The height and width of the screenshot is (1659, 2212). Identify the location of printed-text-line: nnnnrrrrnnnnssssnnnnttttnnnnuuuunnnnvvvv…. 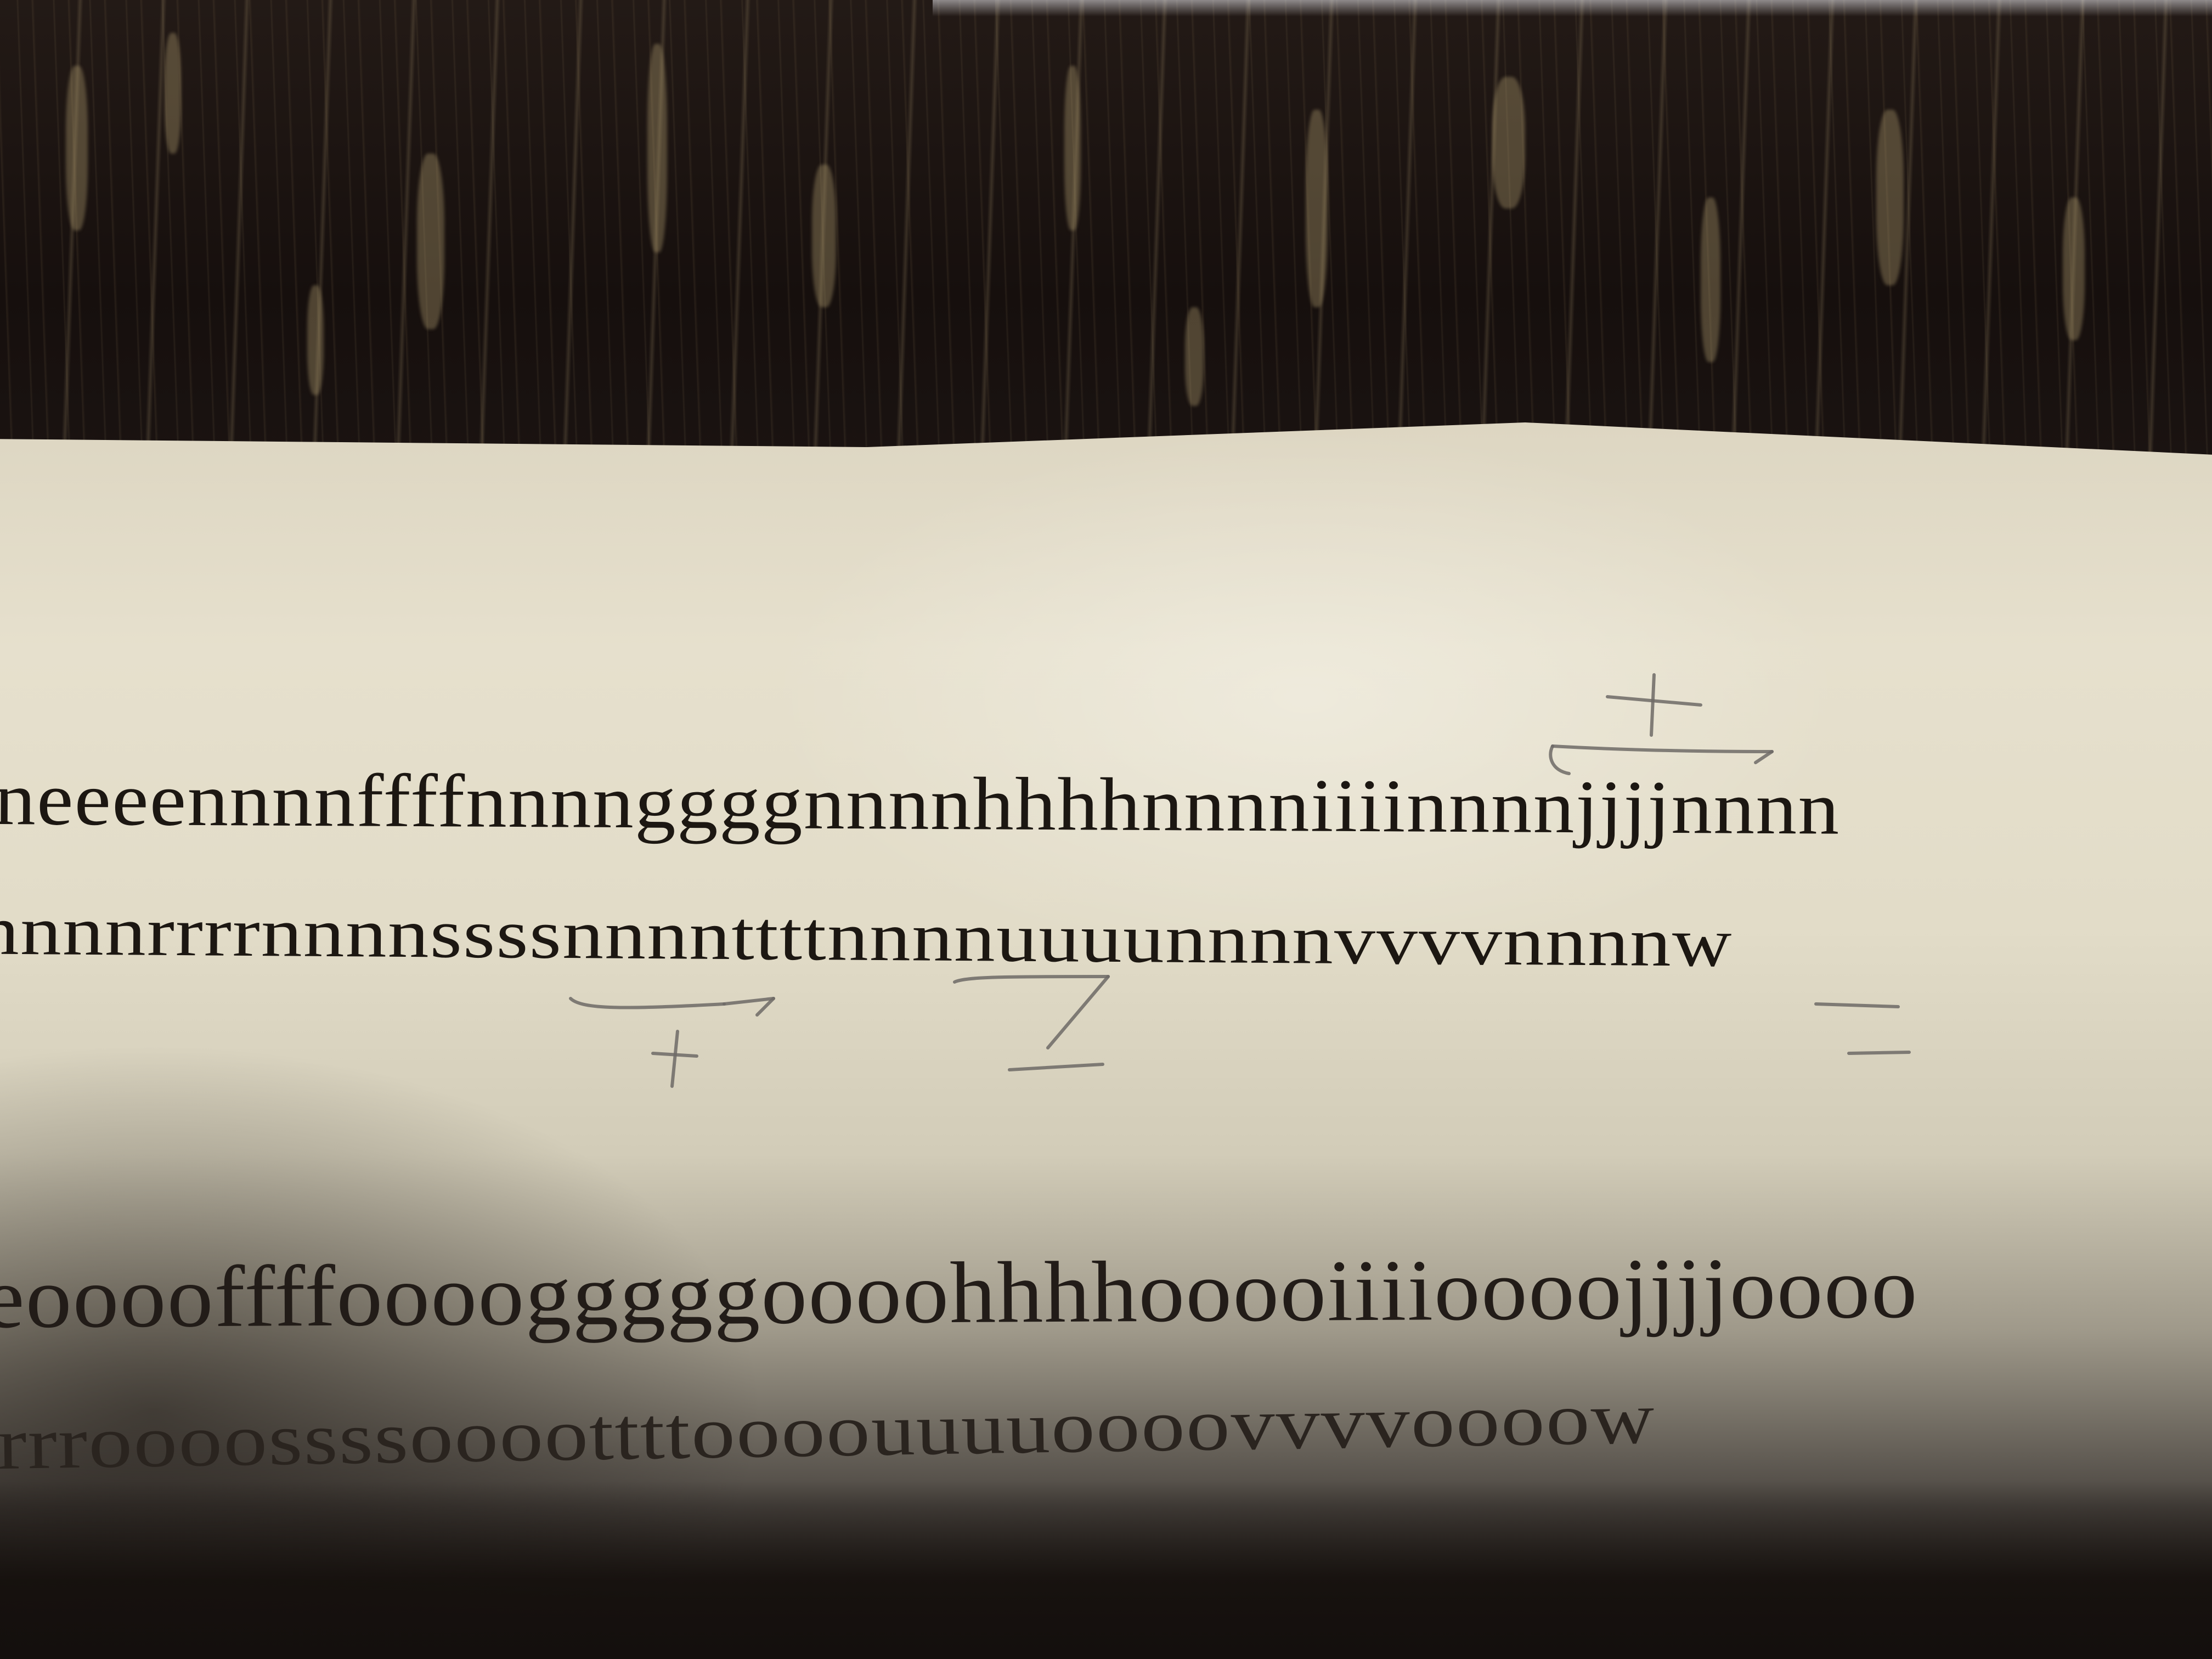
(866, 936).